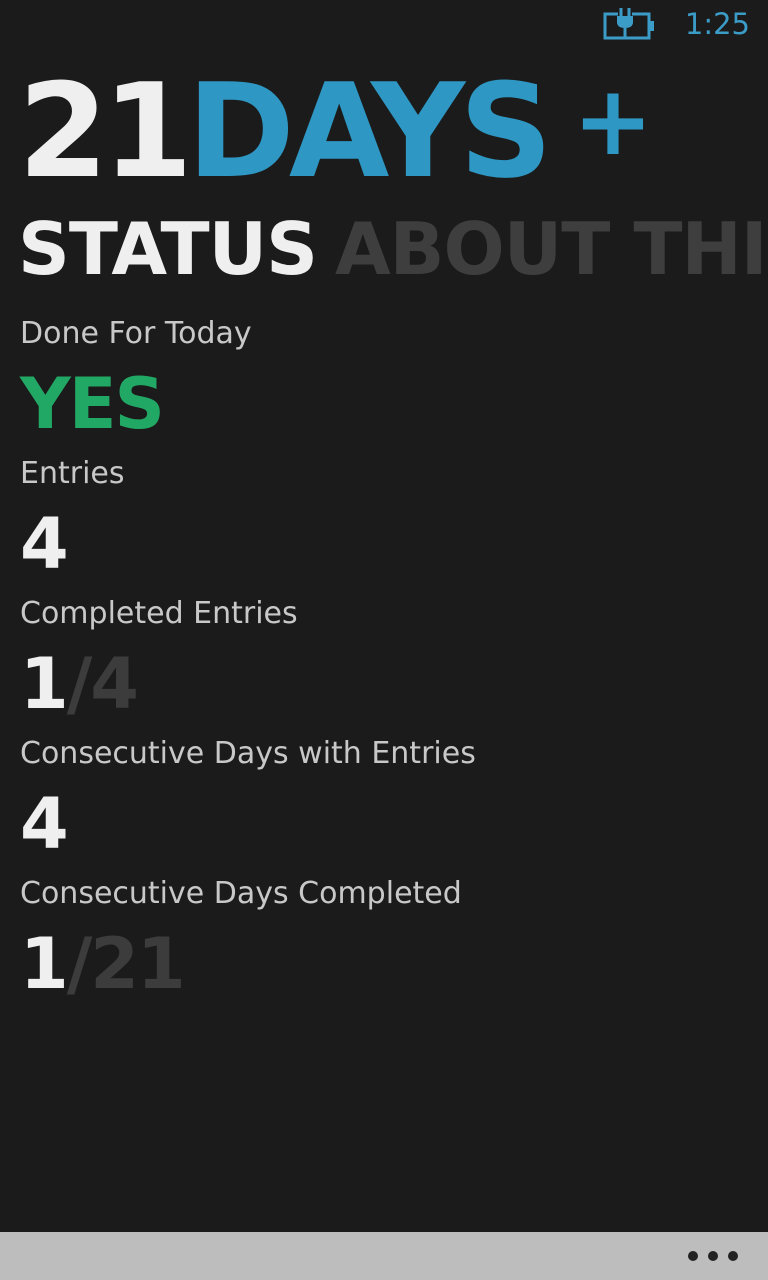  I want to click on consecutive-days-completed-label: Consecutive Days Completed, so click(241, 893).